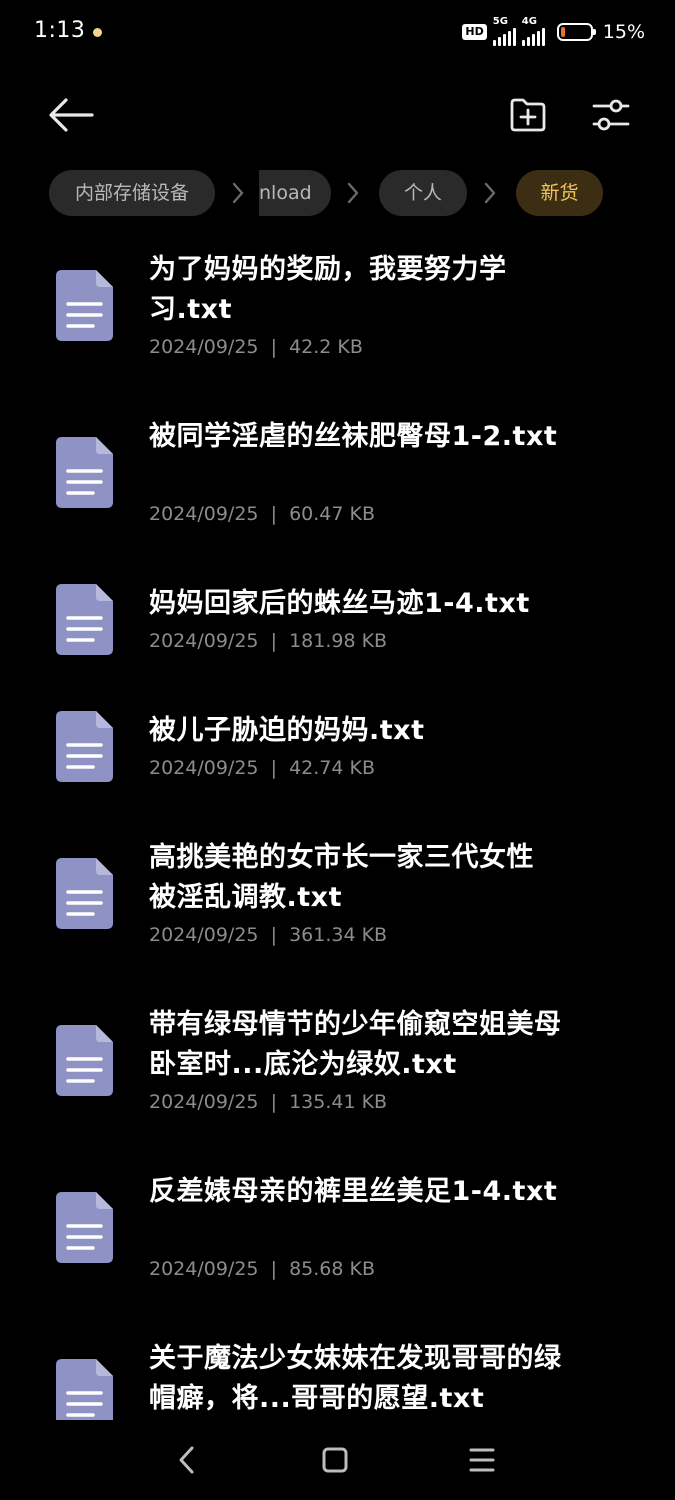  What do you see at coordinates (132, 193) in the screenshot?
I see `breadcrumb-item-internal-storage: 内部存储设备` at bounding box center [132, 193].